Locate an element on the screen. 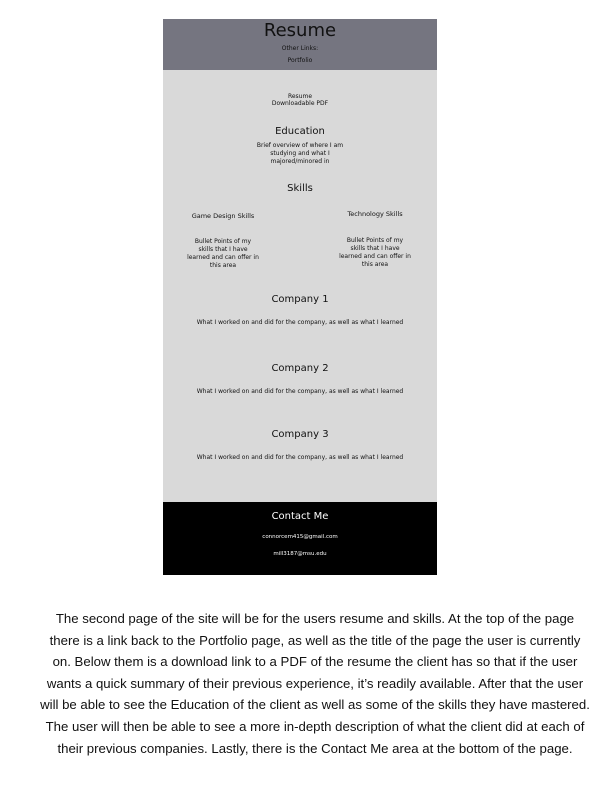 This screenshot has width=605, height=787. company-2-heading: Company 2 is located at coordinates (300, 368).